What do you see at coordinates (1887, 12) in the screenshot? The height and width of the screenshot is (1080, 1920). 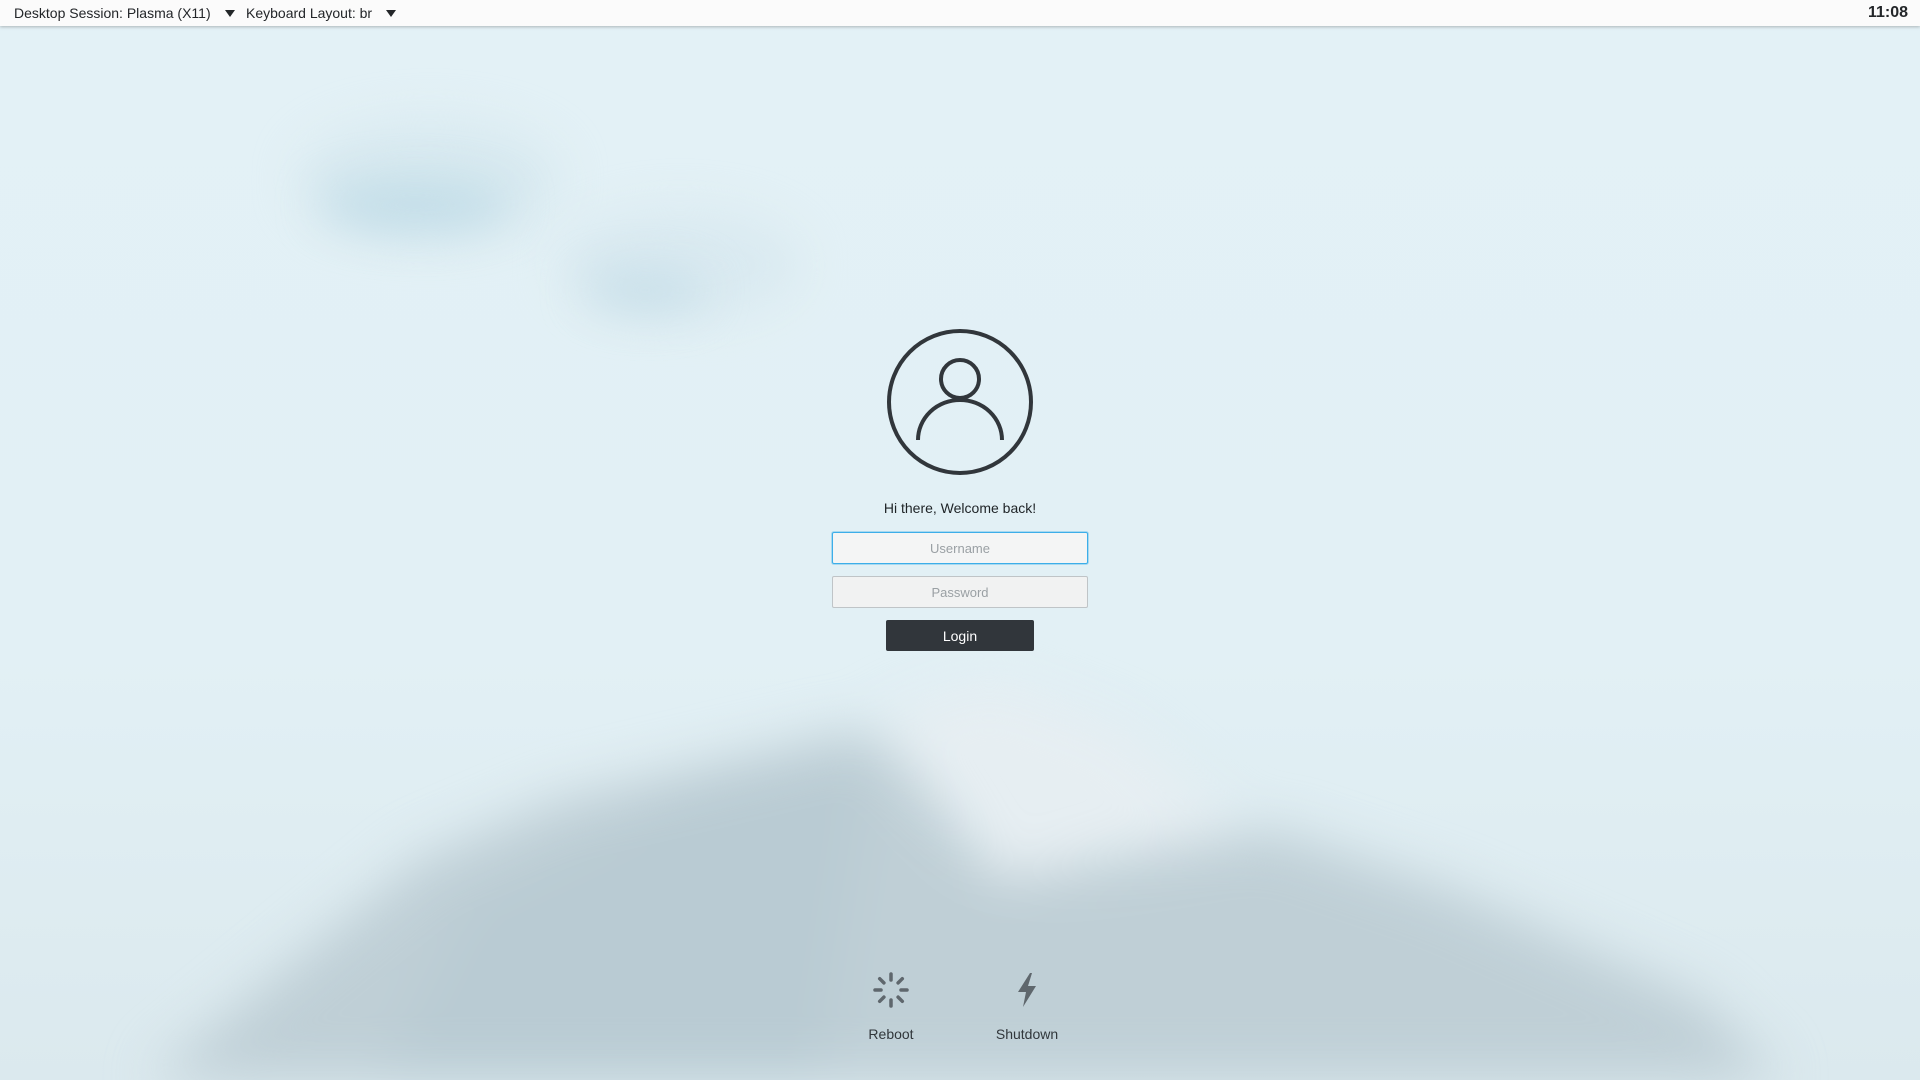 I see `clock: 11:08` at bounding box center [1887, 12].